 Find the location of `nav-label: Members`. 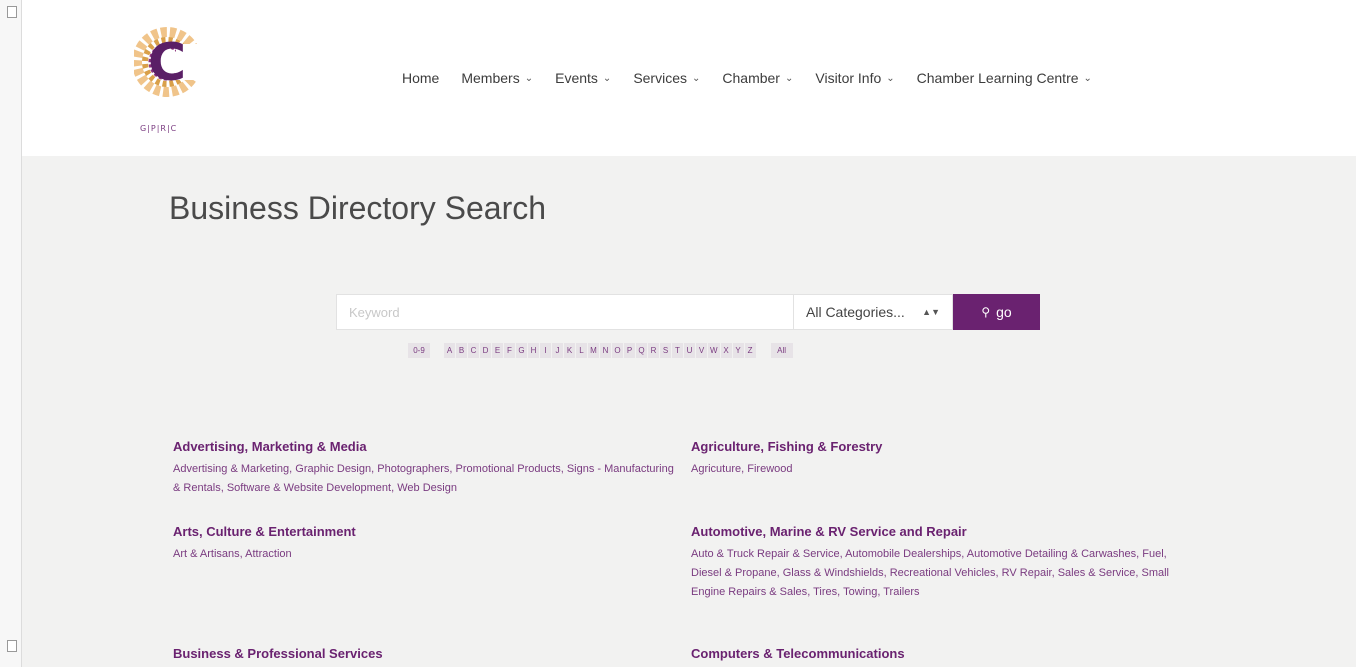

nav-label: Members is located at coordinates (490, 78).